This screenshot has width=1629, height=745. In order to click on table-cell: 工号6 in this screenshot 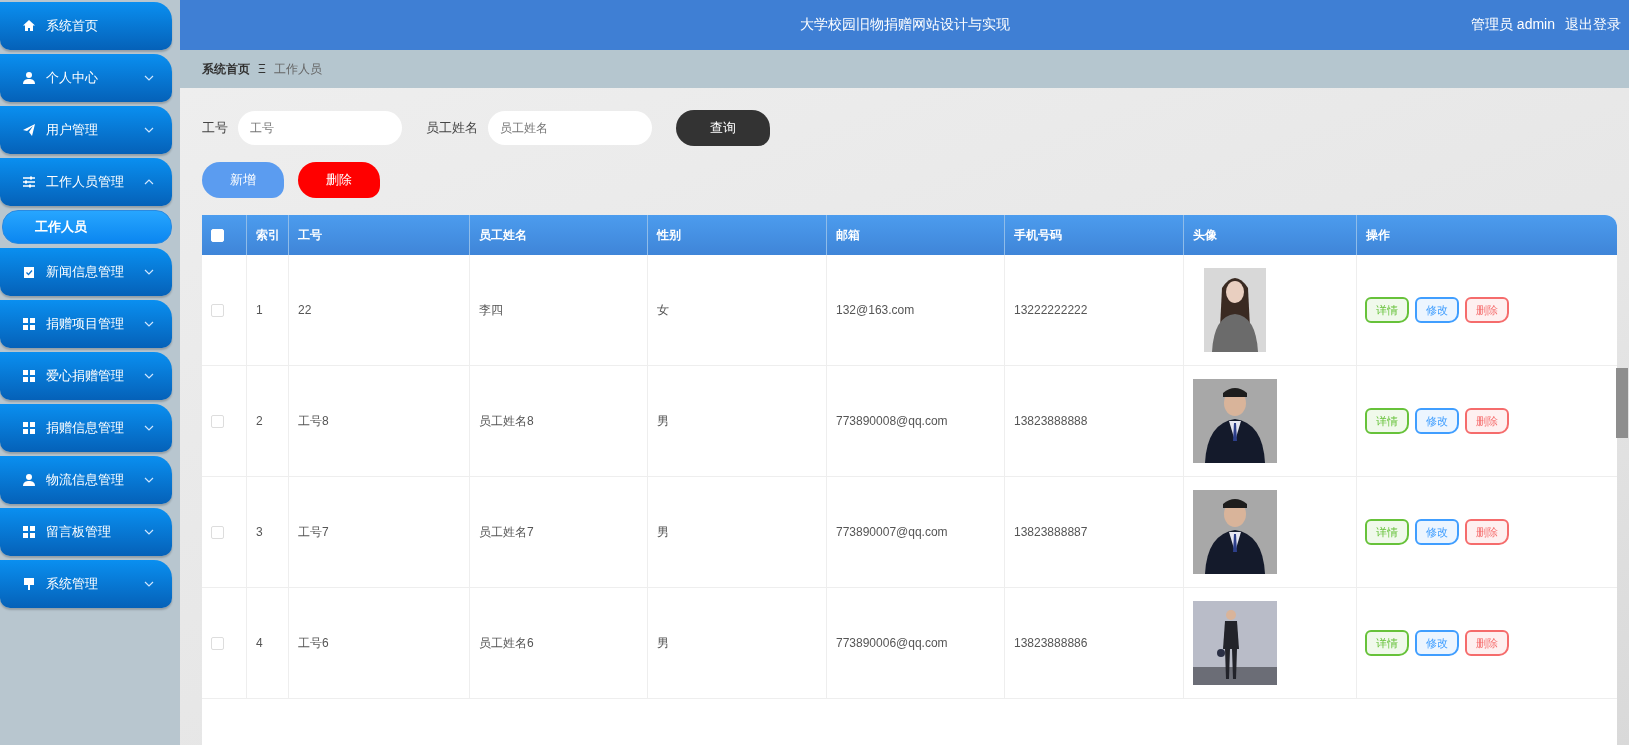, I will do `click(378, 643)`.